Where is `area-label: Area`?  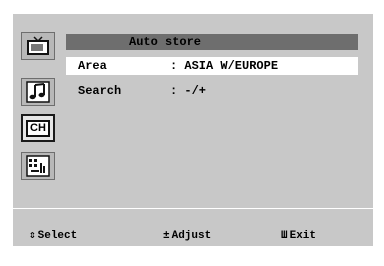
area-label: Area is located at coordinates (92, 66).